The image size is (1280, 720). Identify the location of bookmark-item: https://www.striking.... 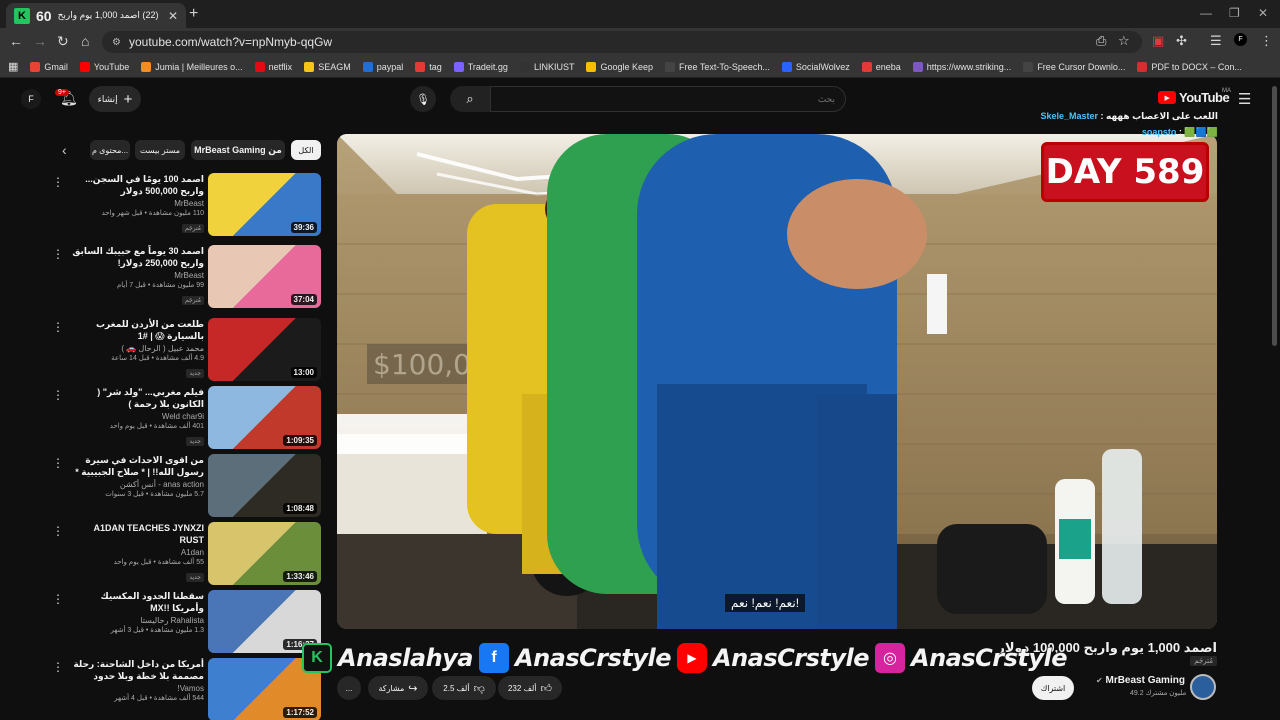
(961, 66).